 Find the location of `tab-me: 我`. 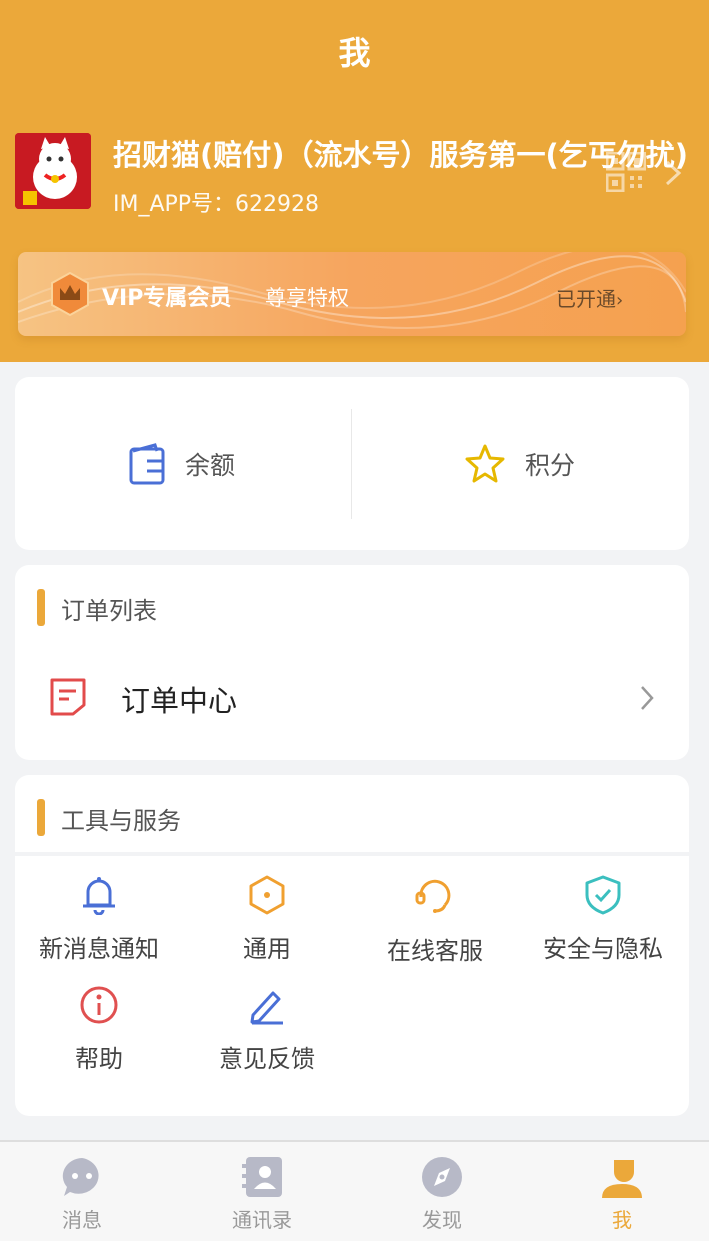

tab-me: 我 is located at coordinates (622, 1194).